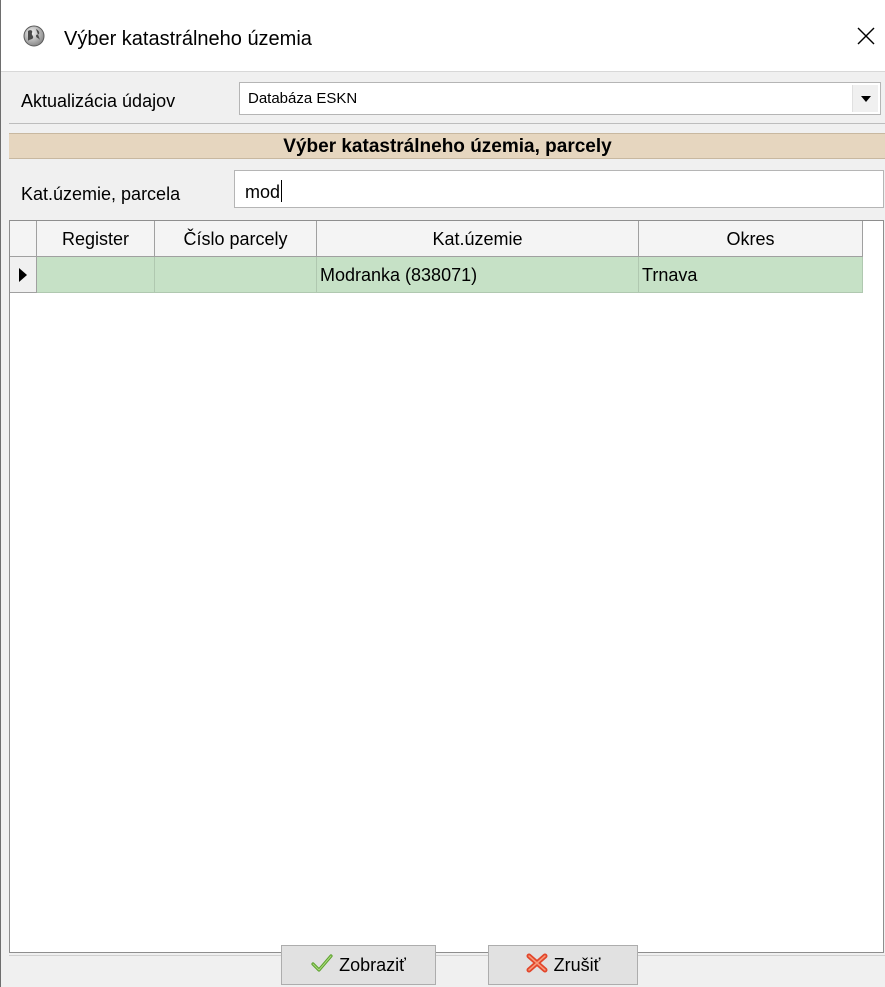  Describe the element at coordinates (23, 239) in the screenshot. I see `row-indicator-header` at that location.